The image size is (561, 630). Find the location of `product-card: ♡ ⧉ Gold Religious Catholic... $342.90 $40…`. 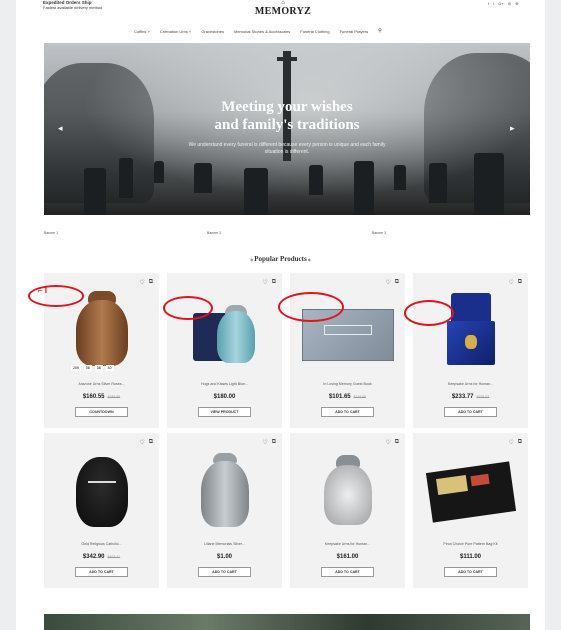

product-card: ♡ ⧉ Gold Religious Catholic... $342.90 $40… is located at coordinates (101, 510).